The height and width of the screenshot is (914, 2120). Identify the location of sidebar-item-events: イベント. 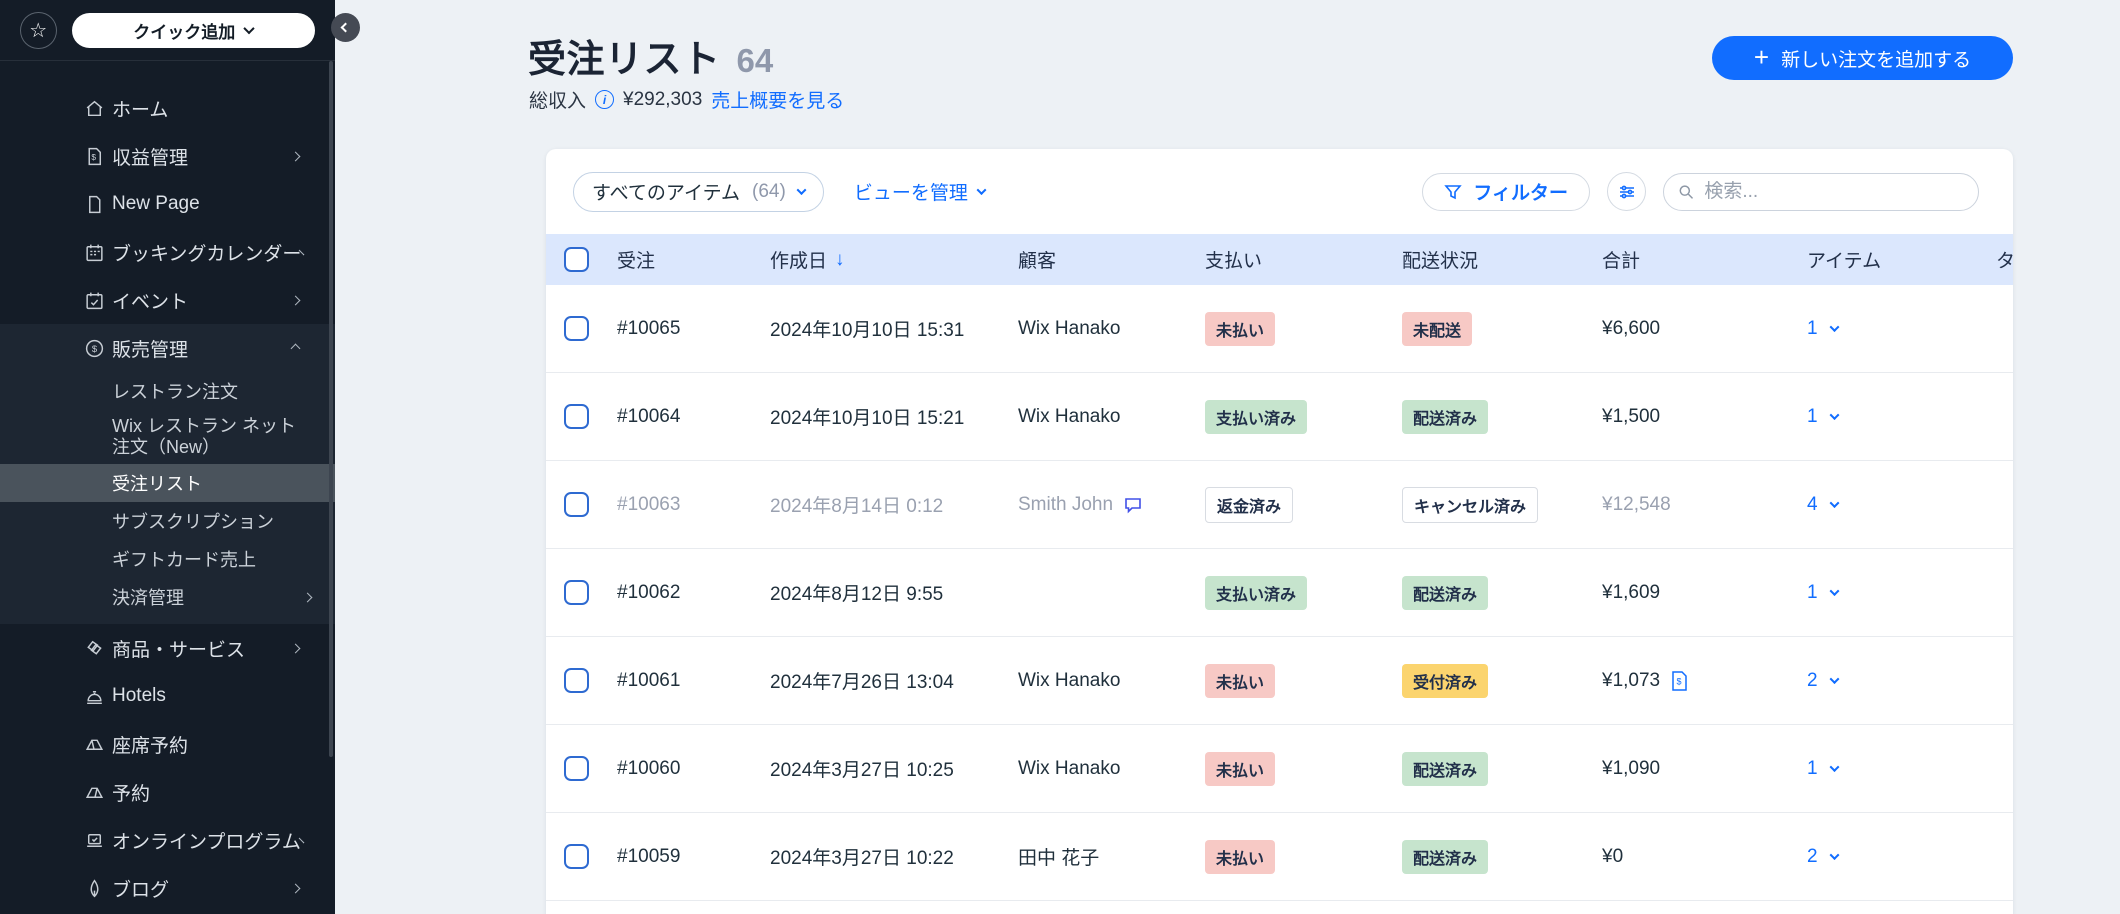
(167, 300).